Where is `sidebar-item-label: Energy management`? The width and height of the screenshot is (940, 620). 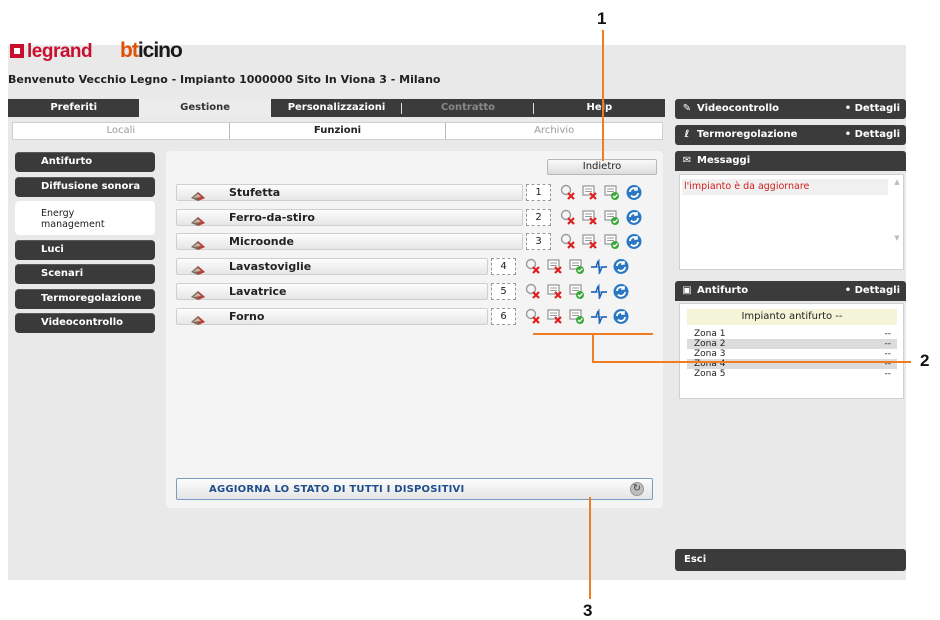 sidebar-item-label: Energy management is located at coordinates (73, 219).